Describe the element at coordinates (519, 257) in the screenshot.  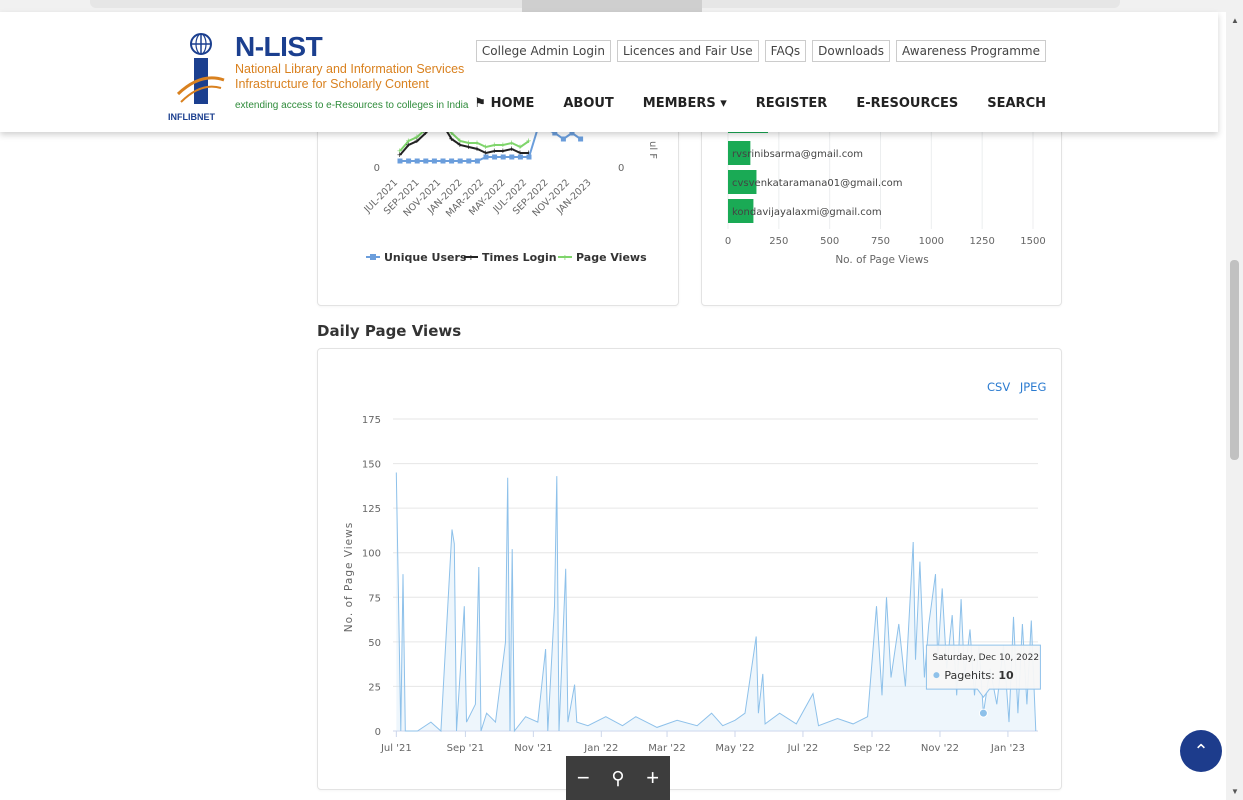
I see `legend-times-login-label: Times Login` at that location.